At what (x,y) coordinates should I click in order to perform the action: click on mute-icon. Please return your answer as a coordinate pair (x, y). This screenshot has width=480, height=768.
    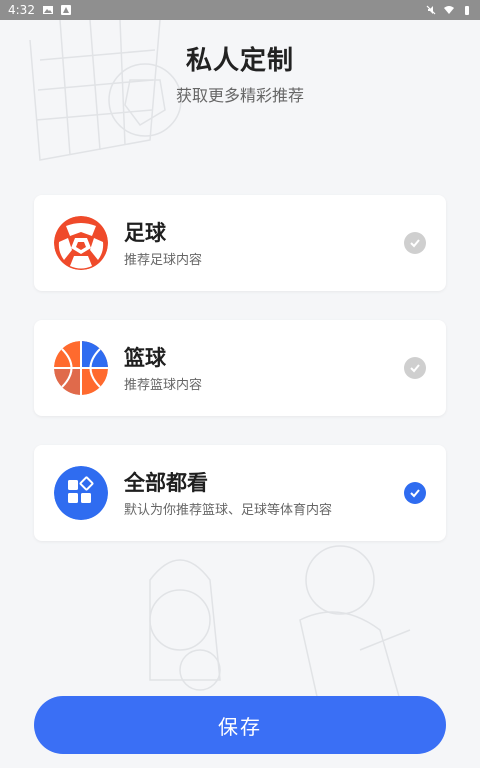
    Looking at the image, I should click on (431, 10).